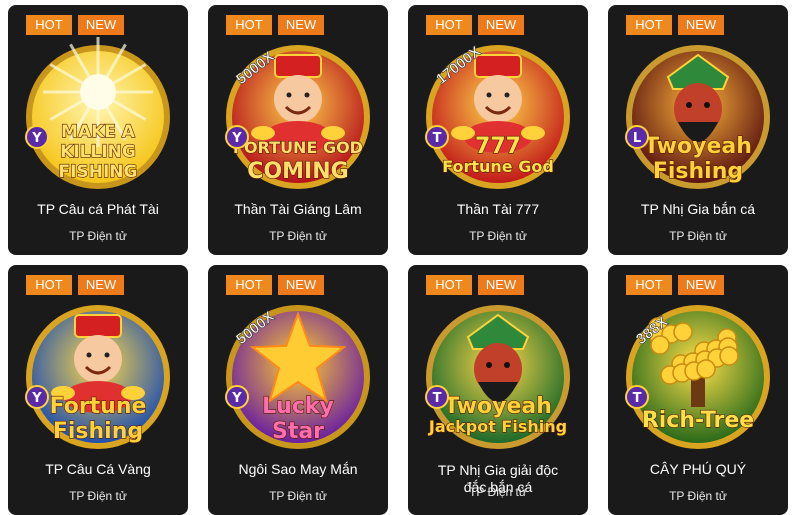 This screenshot has width=800, height=515. I want to click on platform-badge-icon: L, so click(637, 137).